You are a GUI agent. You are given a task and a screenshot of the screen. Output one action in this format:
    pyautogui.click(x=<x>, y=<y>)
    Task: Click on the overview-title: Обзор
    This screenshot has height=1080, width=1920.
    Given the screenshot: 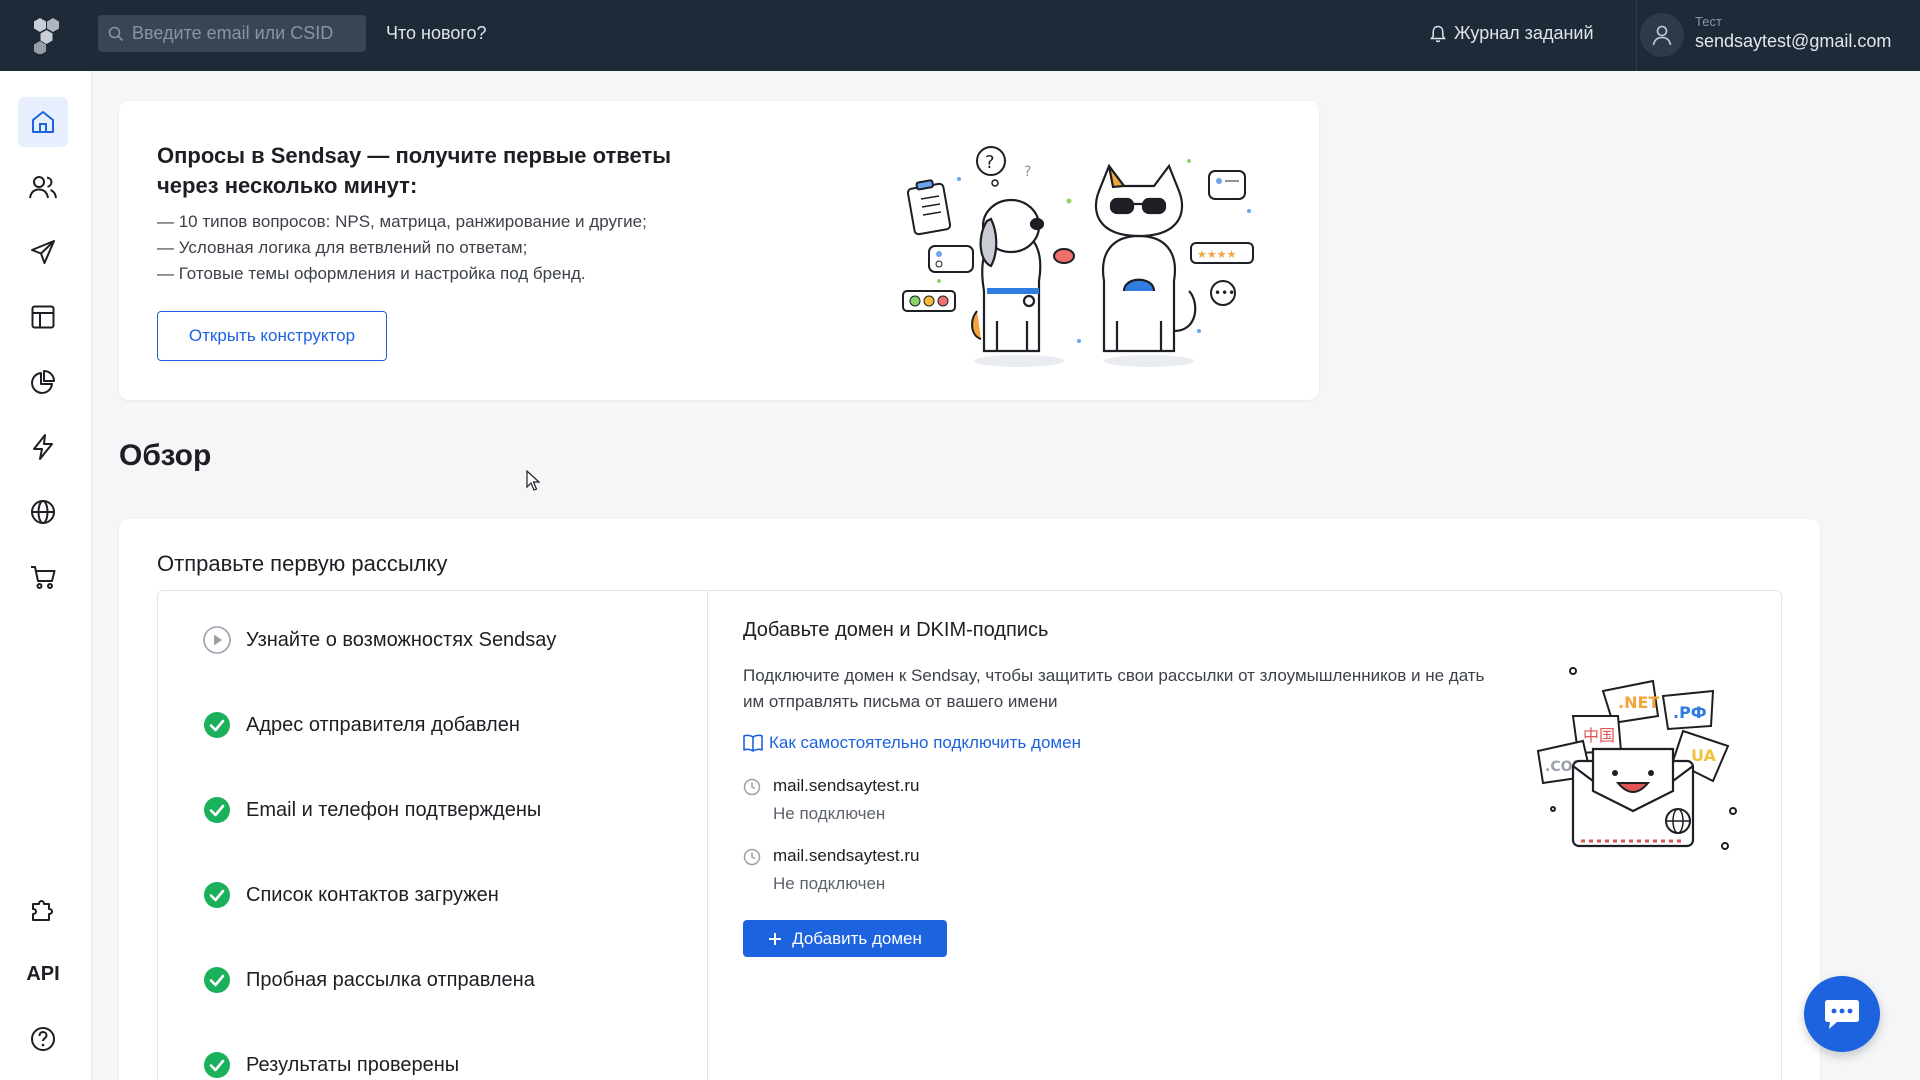 What is the action you would take?
    pyautogui.click(x=165, y=455)
    